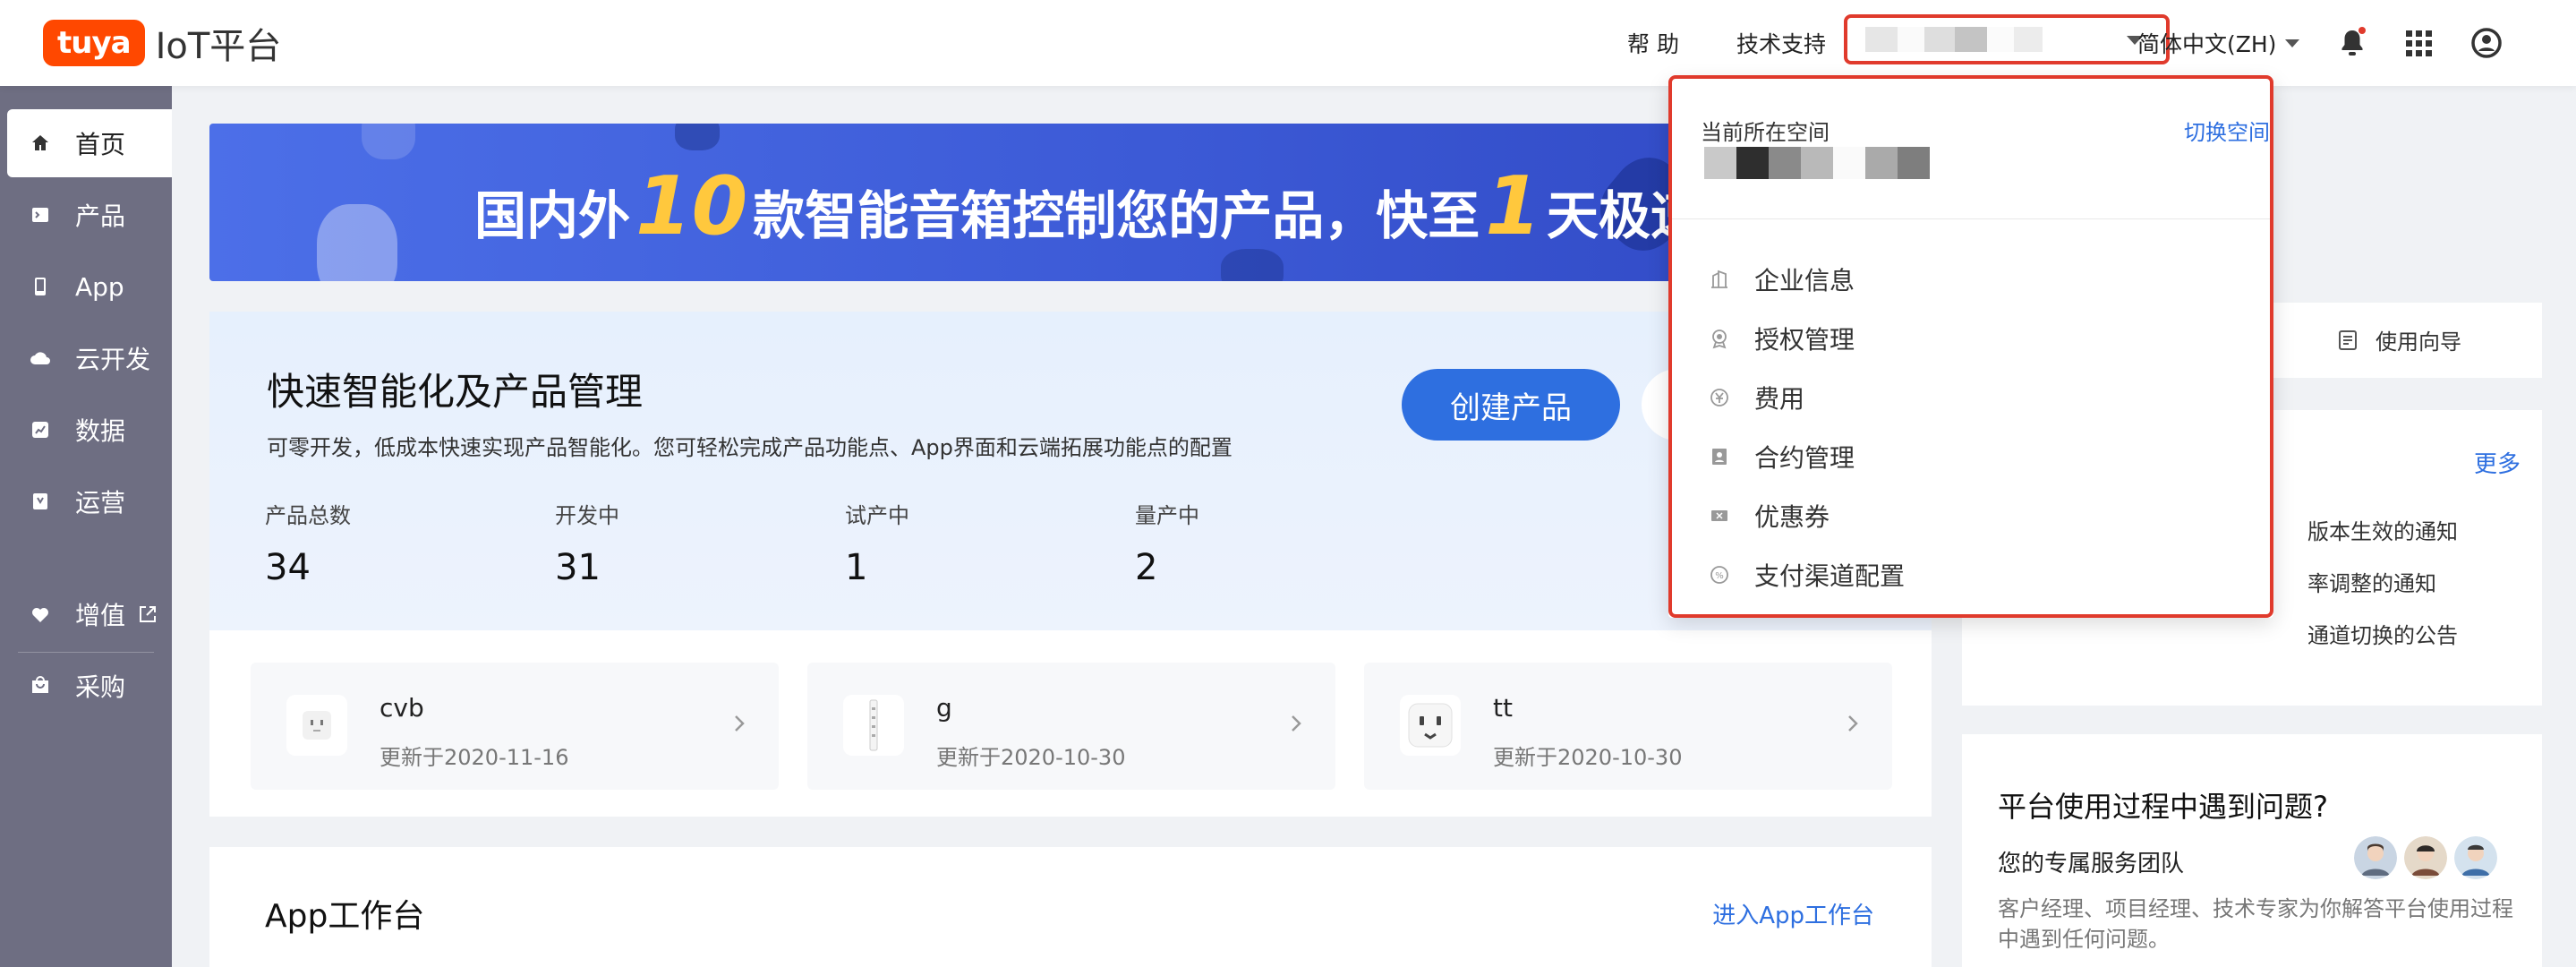 The height and width of the screenshot is (967, 2576). I want to click on stat-label: 产品总数, so click(308, 515).